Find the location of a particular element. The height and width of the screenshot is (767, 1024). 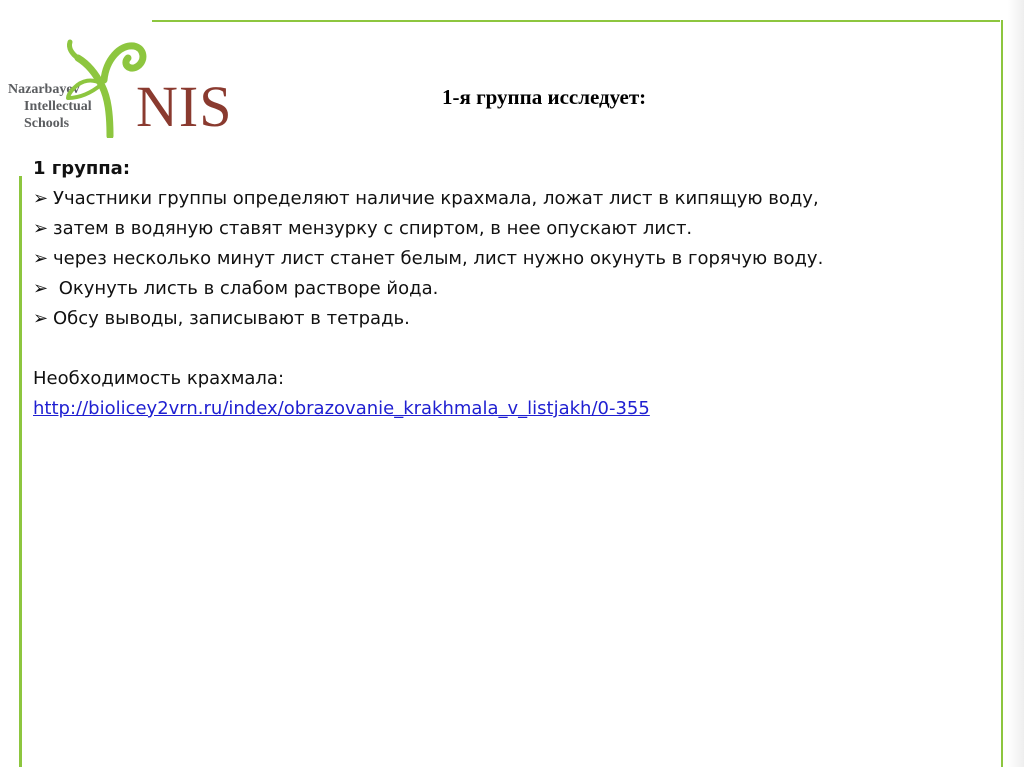

slide-edge-shadow is located at coordinates (1016, 383).